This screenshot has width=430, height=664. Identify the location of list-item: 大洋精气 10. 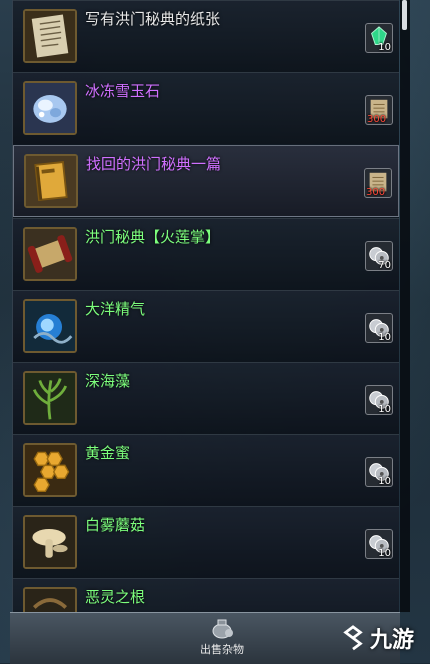
(206, 326).